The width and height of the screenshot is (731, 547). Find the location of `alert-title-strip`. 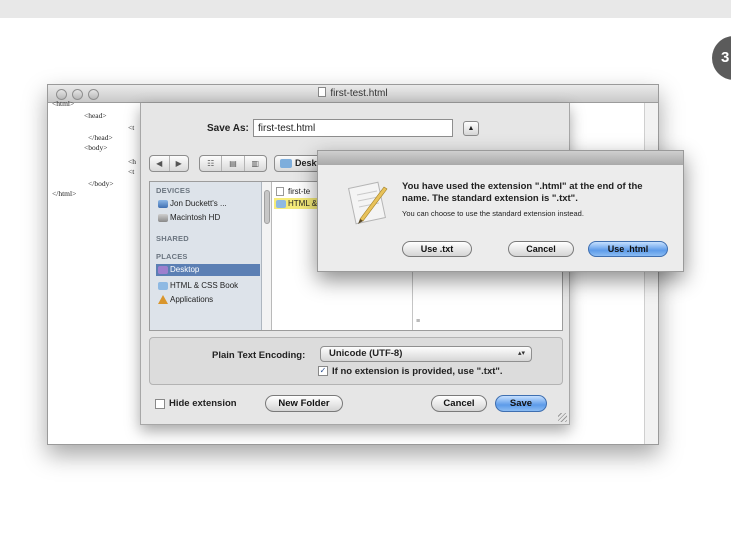

alert-title-strip is located at coordinates (500, 158).